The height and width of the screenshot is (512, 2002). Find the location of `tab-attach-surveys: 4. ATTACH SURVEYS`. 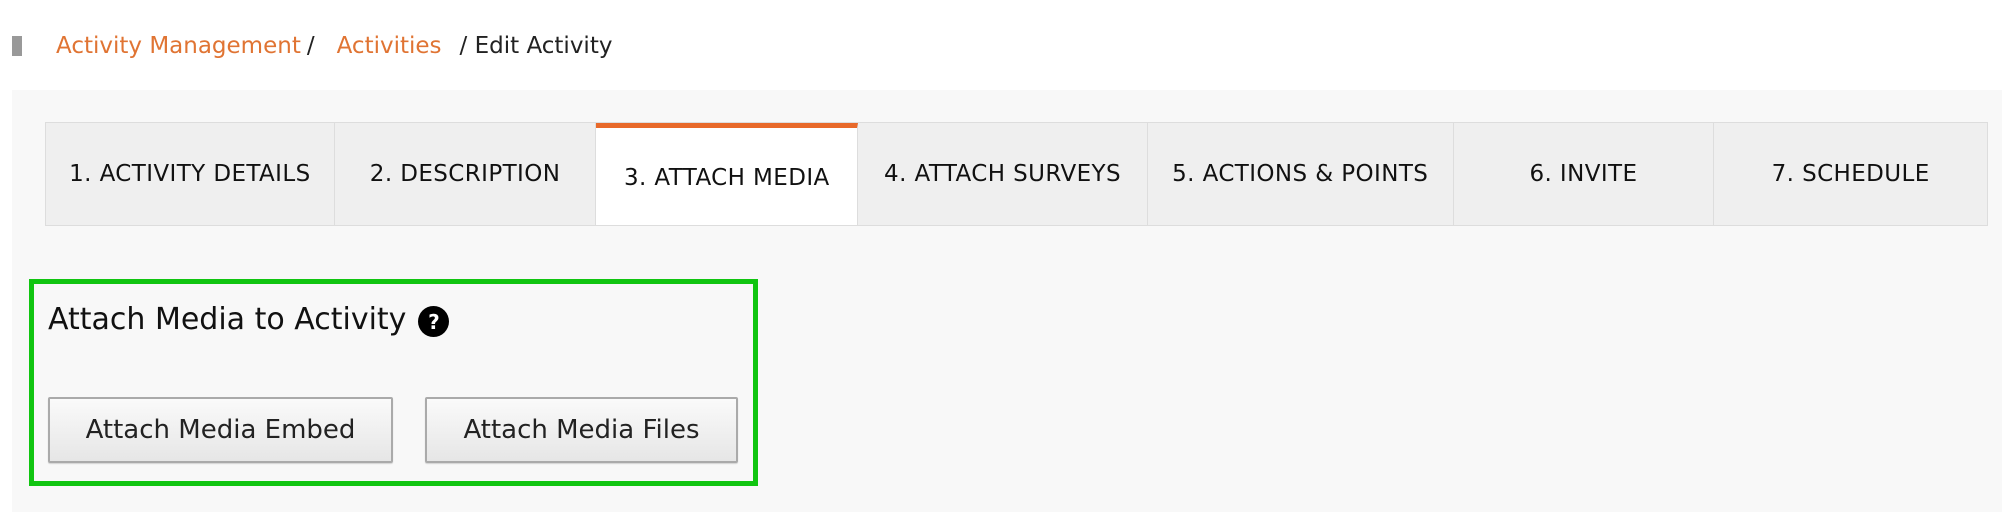

tab-attach-surveys: 4. ATTACH SURVEYS is located at coordinates (1003, 174).